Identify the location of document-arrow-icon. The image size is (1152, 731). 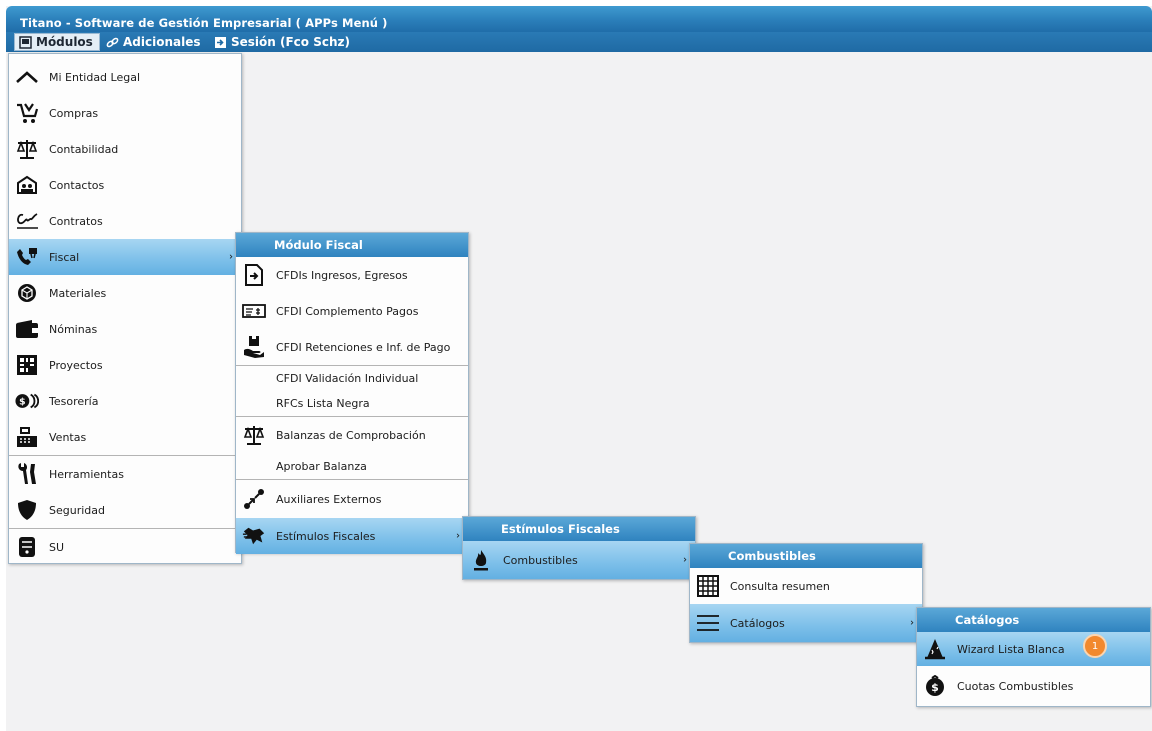
(254, 275).